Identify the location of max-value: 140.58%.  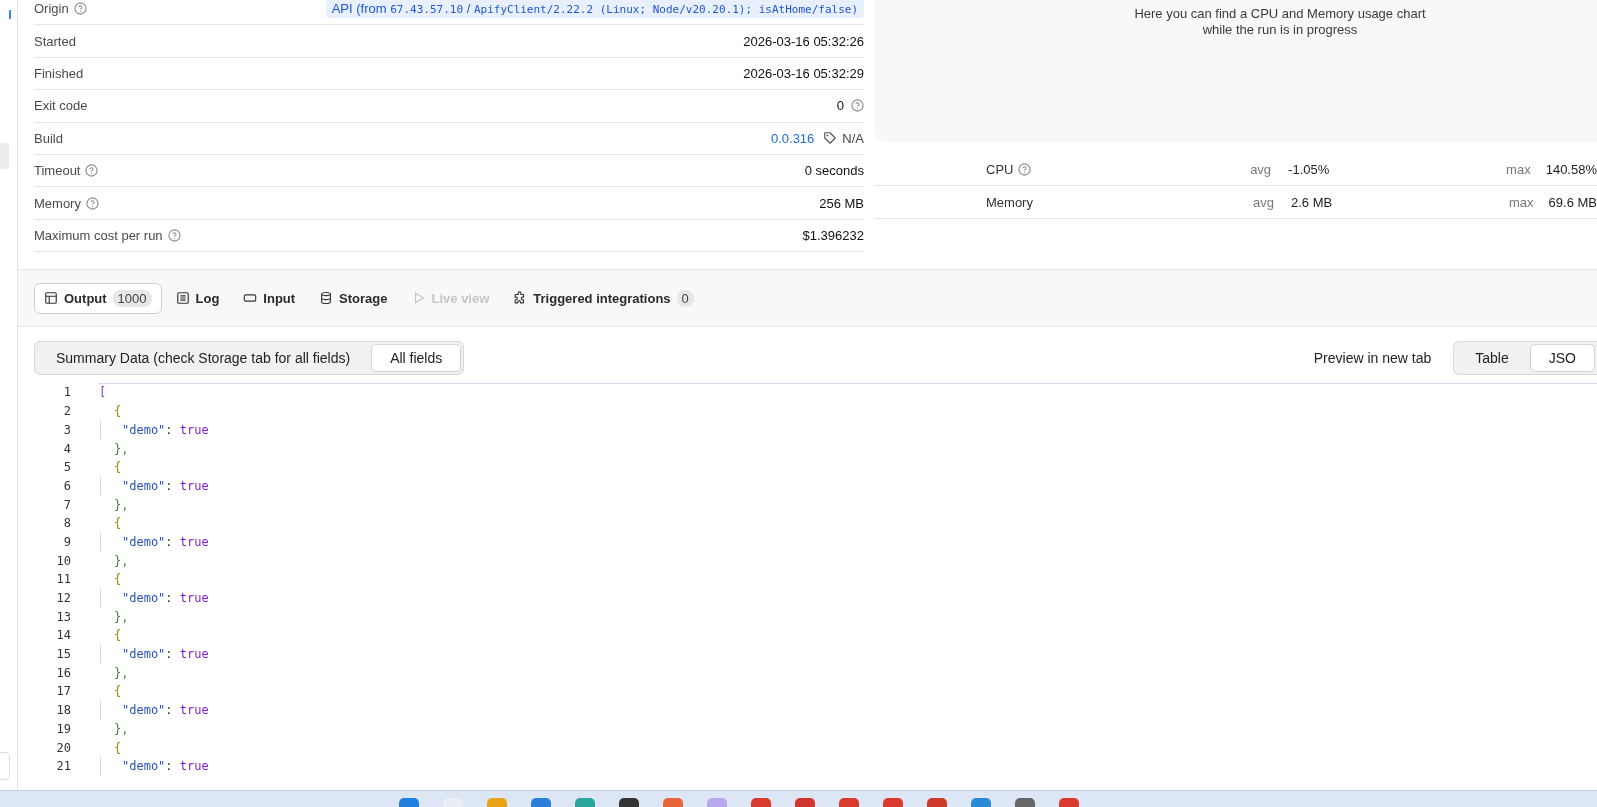
(1571, 170).